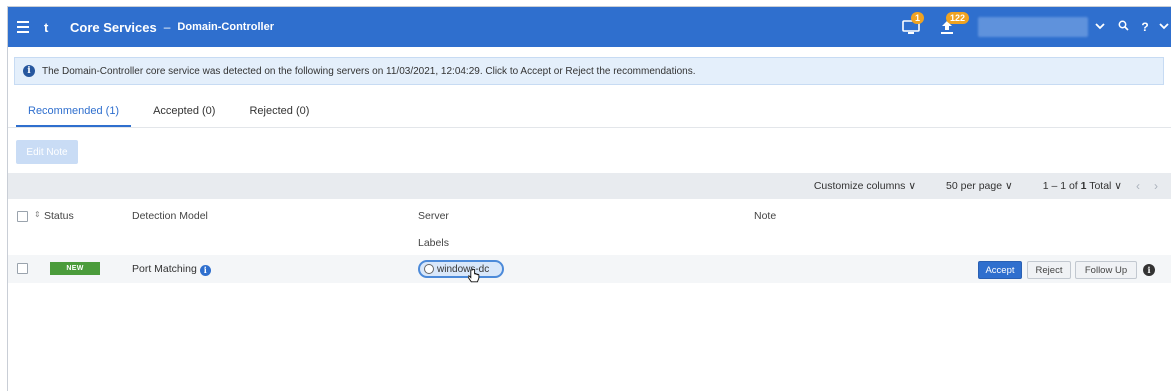  What do you see at coordinates (22, 216) in the screenshot?
I see `select-all-checkbox` at bounding box center [22, 216].